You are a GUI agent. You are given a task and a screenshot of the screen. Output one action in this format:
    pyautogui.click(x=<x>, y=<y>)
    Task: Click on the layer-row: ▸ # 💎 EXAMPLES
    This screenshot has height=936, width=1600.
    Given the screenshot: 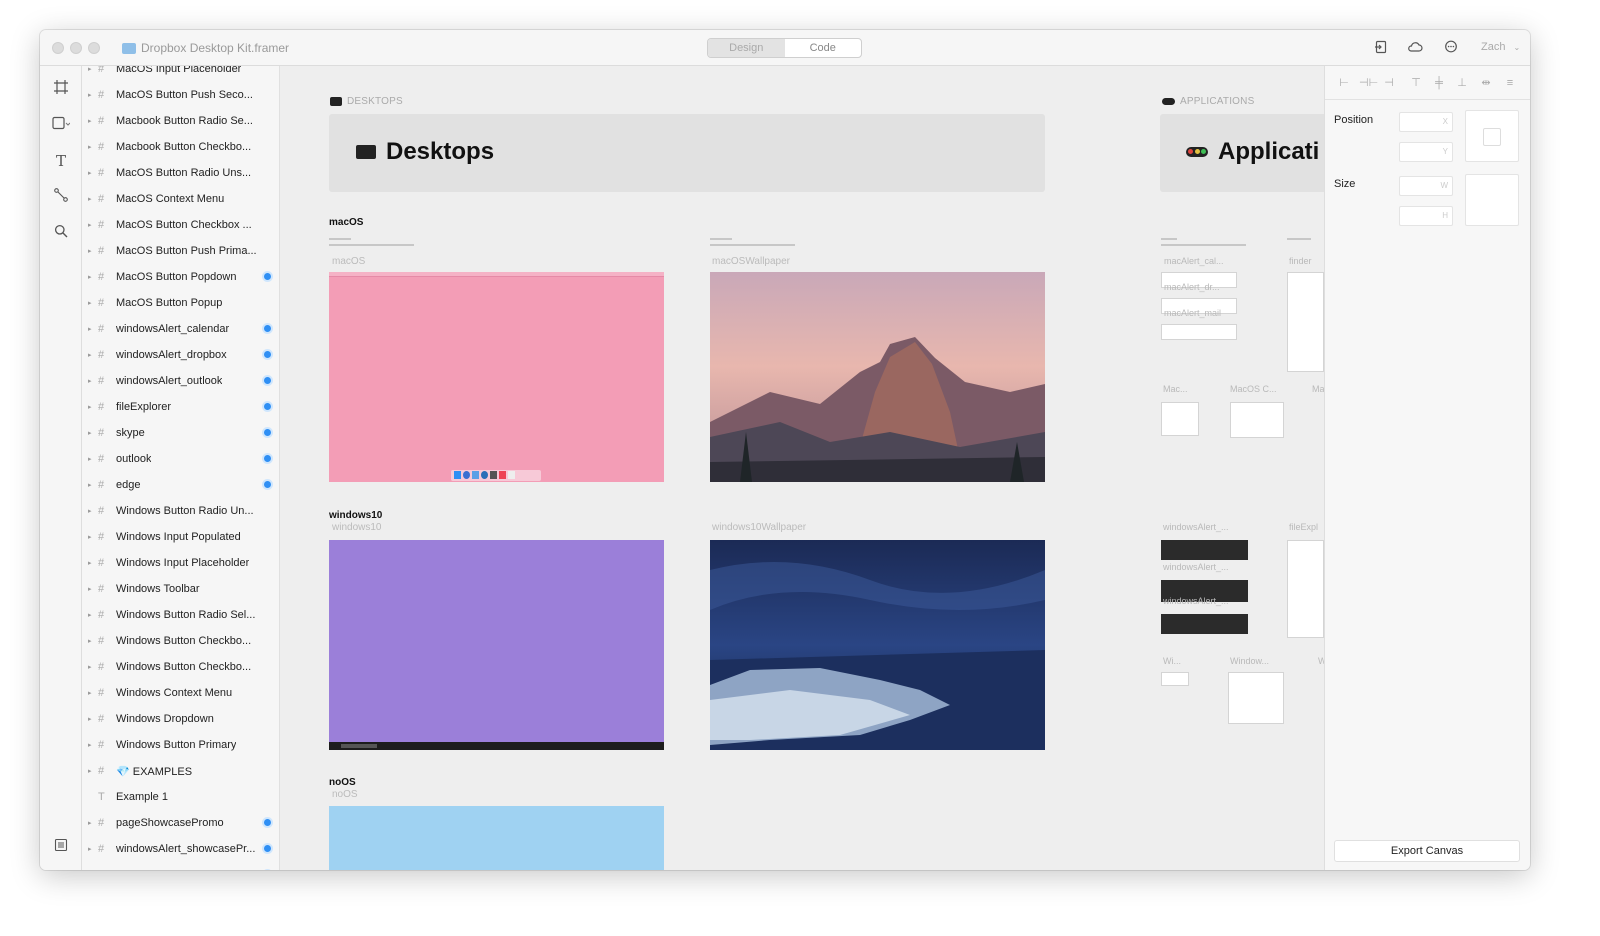 What is the action you would take?
    pyautogui.click(x=180, y=771)
    